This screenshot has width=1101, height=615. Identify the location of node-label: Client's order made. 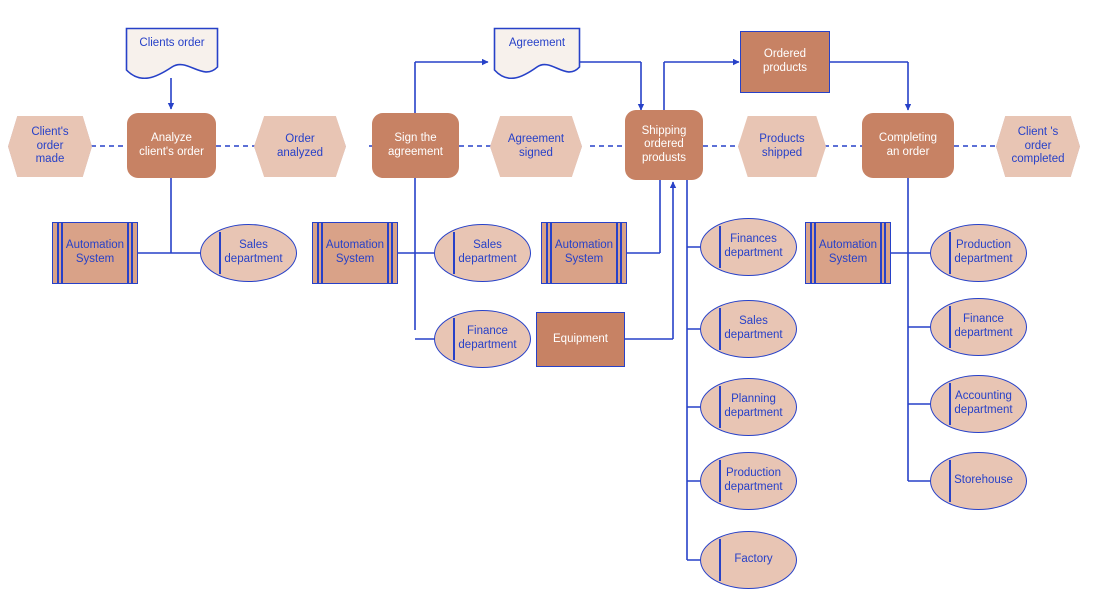
(50, 146).